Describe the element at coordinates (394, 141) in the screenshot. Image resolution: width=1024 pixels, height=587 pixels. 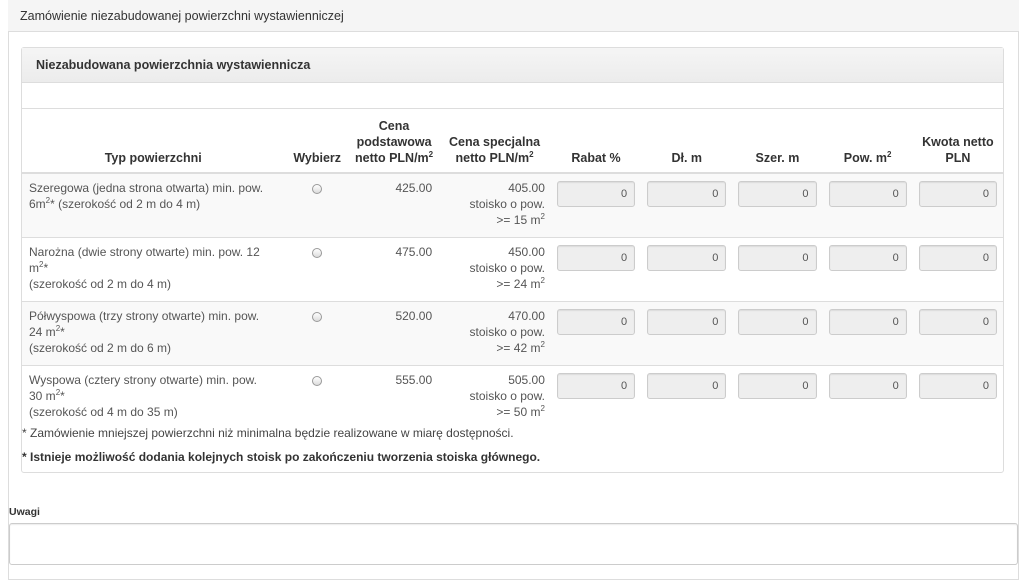
I see `col-header-base-price: Cena podstawowa netto PLN/m2` at that location.